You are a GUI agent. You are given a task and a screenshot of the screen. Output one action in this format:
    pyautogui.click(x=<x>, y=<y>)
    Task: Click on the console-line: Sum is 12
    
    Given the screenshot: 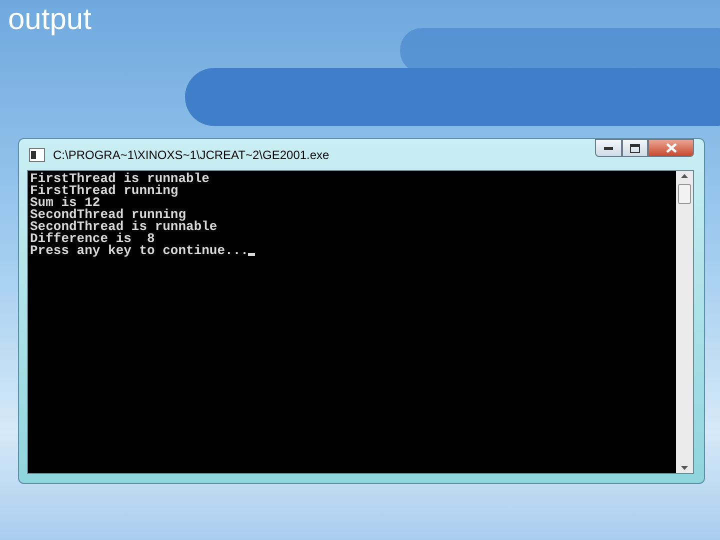 What is the action you would take?
    pyautogui.click(x=65, y=203)
    